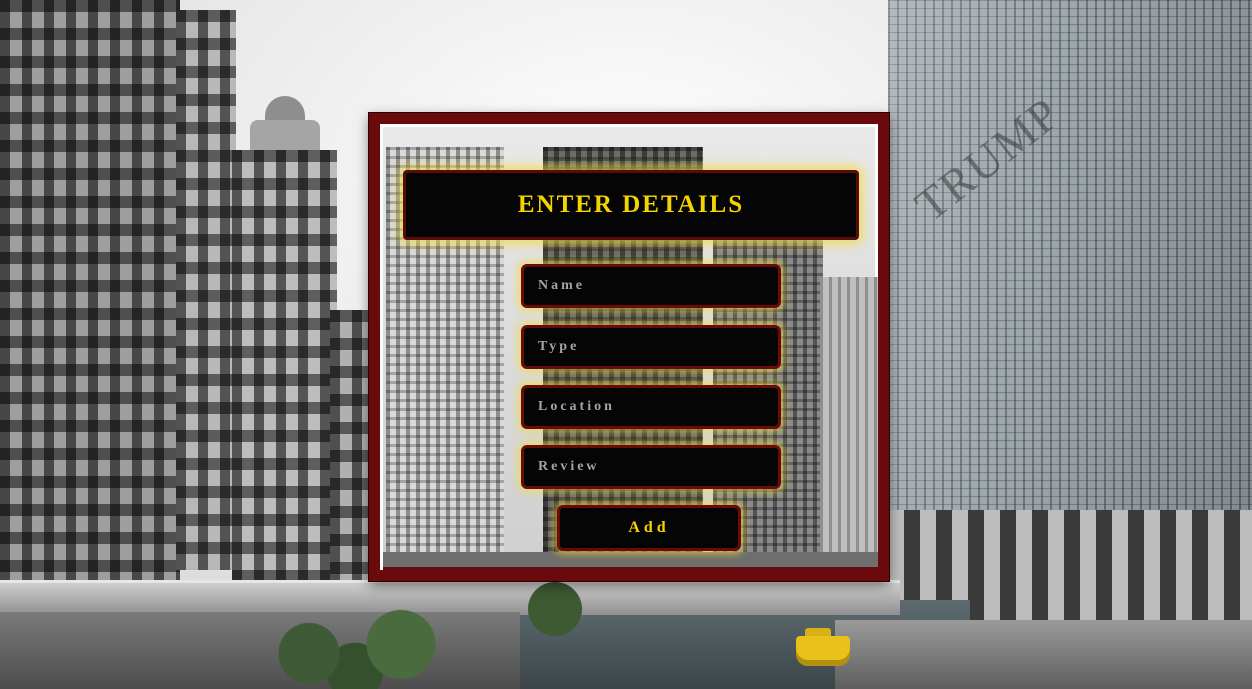  I want to click on name-input, so click(651, 286).